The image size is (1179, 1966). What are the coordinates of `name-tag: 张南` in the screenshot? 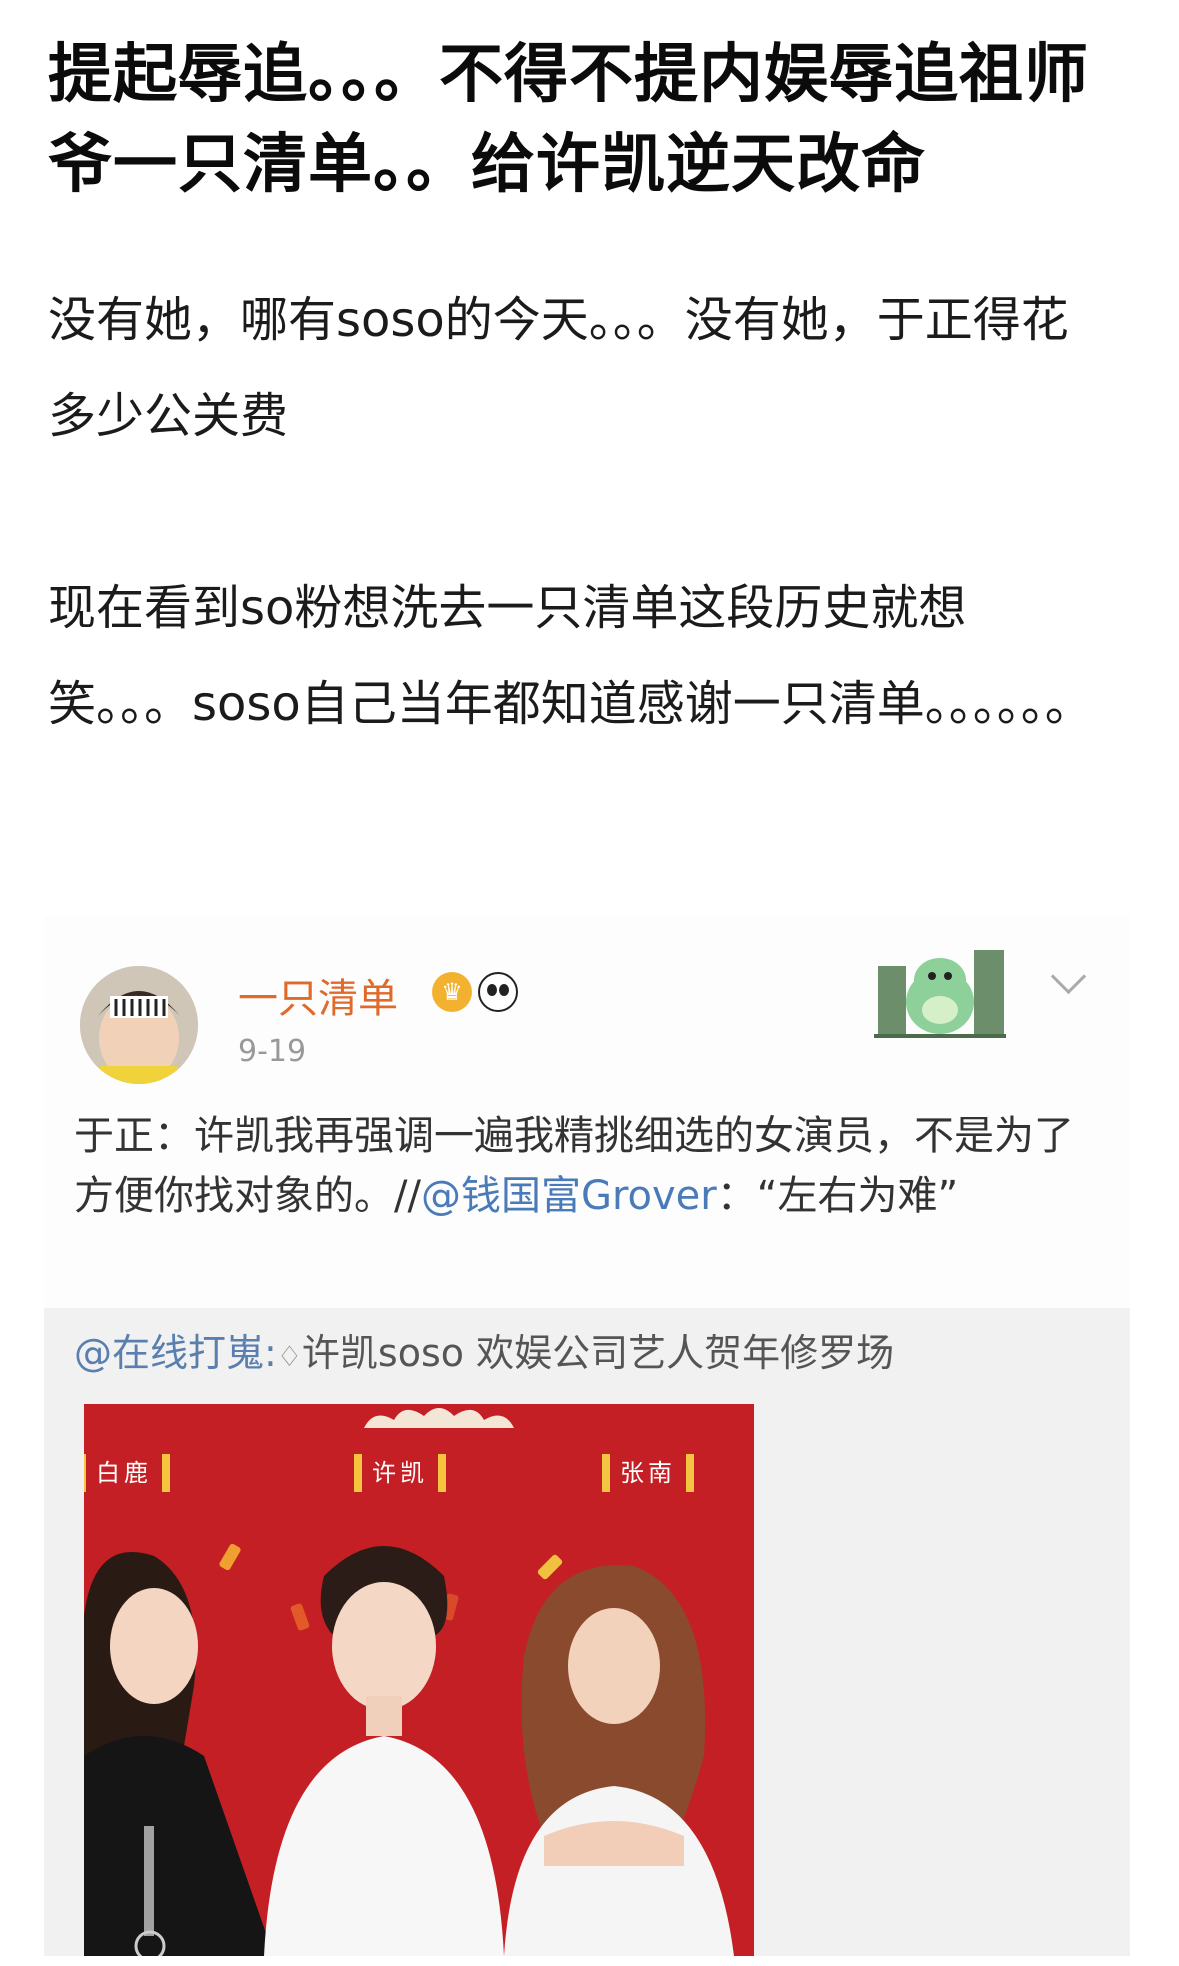 It's located at (648, 1473).